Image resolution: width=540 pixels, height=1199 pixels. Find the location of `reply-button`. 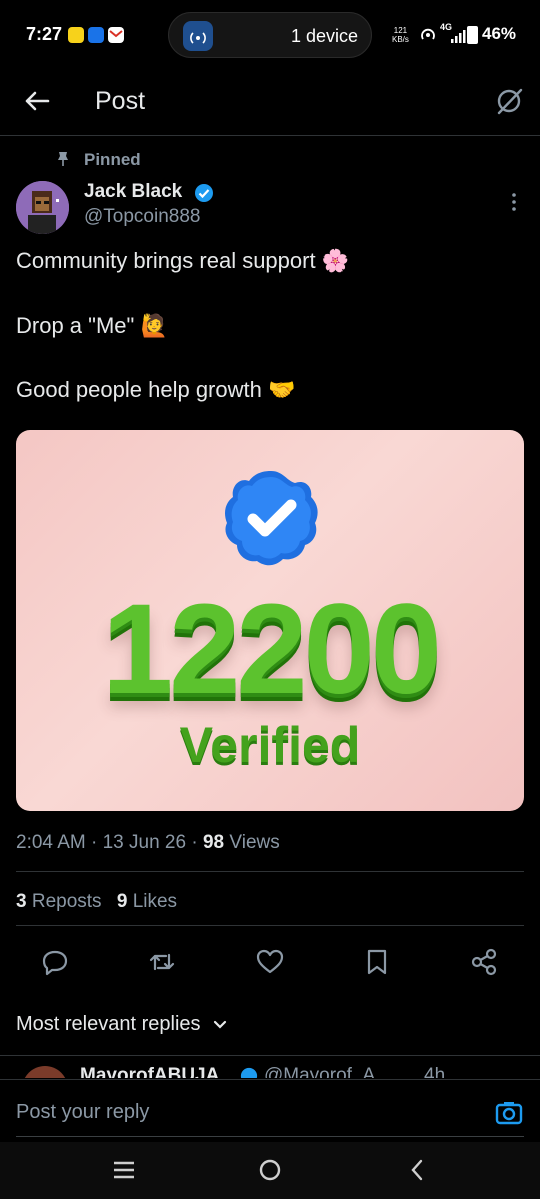

reply-button is located at coordinates (55, 962).